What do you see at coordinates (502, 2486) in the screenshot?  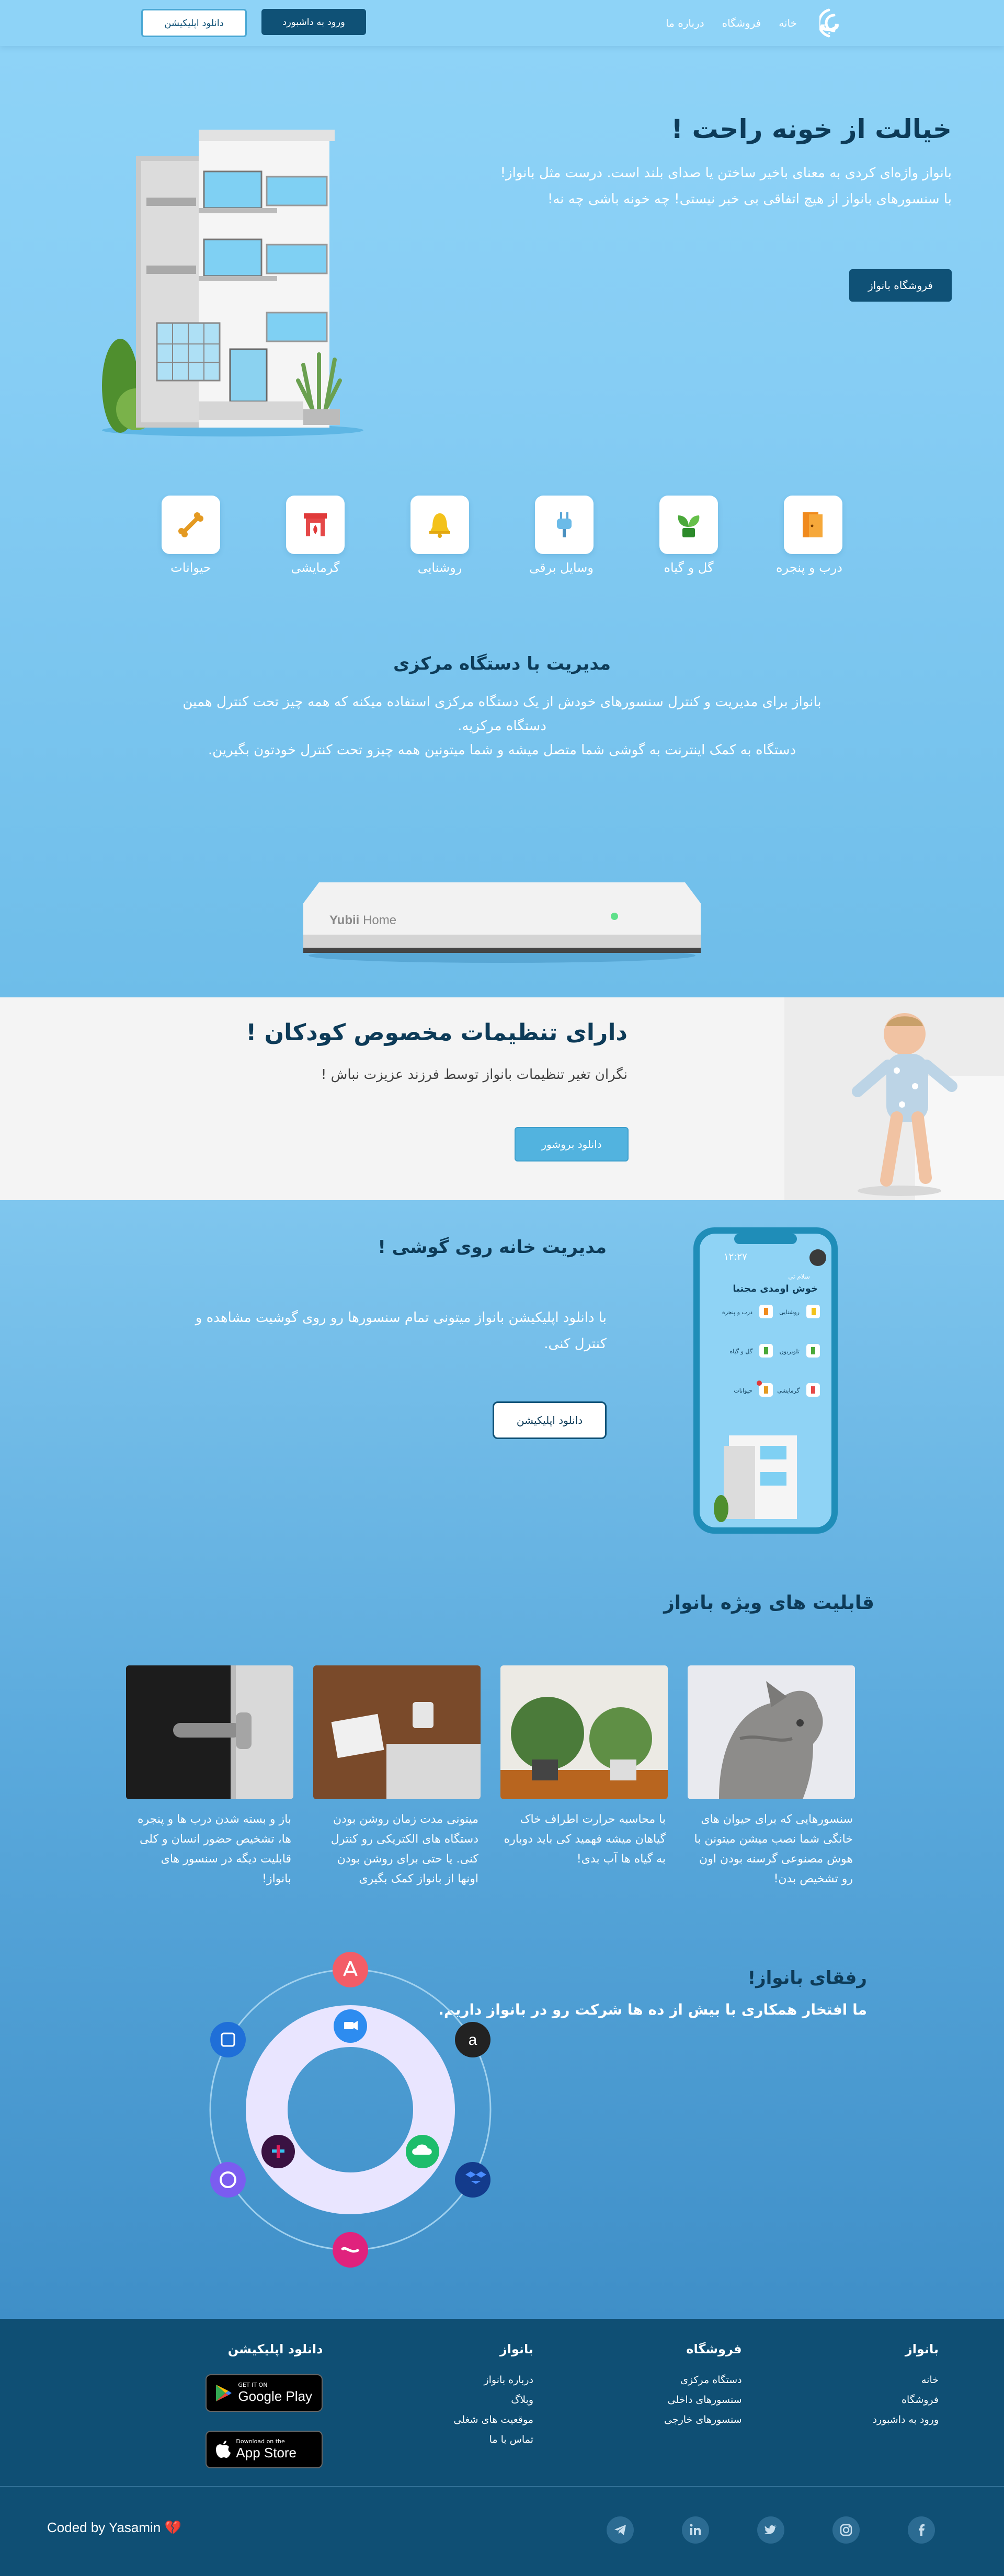 I see `footer-divider` at bounding box center [502, 2486].